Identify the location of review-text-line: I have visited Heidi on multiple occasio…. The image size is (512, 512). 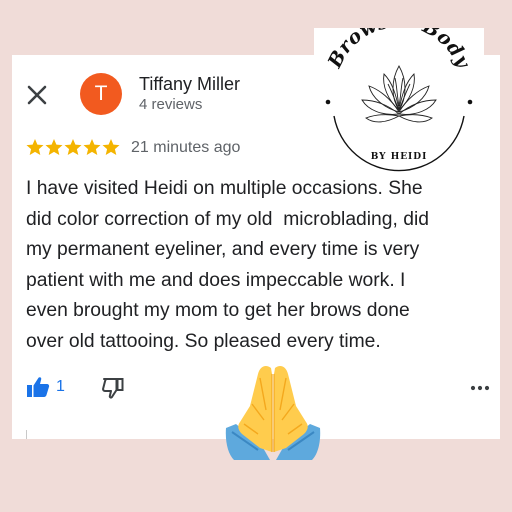
(224, 188).